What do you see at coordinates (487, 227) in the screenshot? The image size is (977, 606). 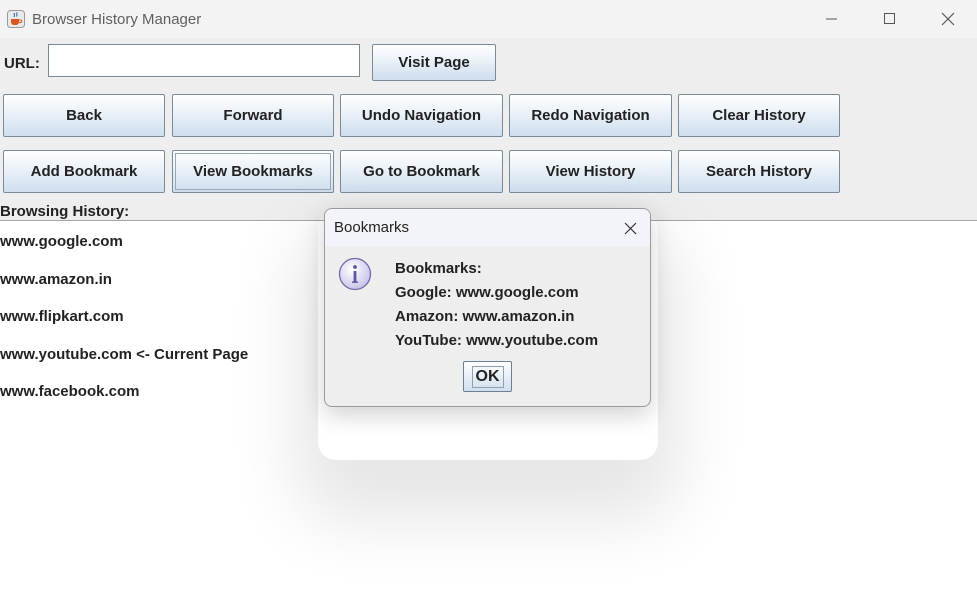 I see `dialog-titlebar: Bookmarks` at bounding box center [487, 227].